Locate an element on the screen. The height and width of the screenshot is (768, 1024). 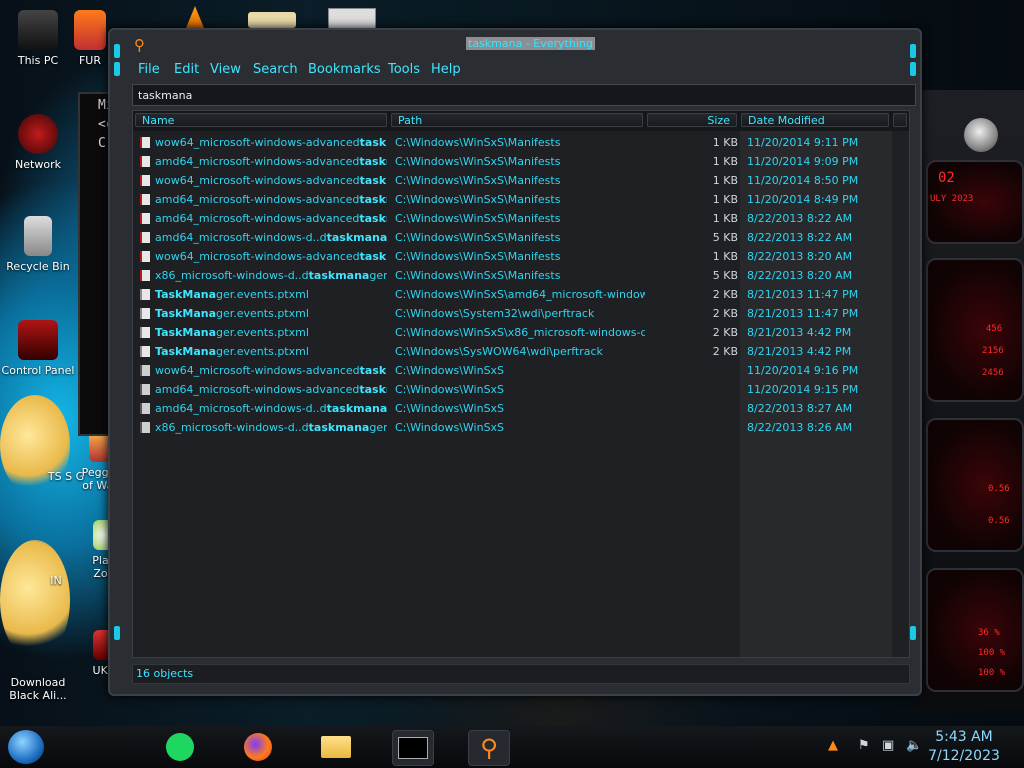
menu-search: Search is located at coordinates (275, 69).